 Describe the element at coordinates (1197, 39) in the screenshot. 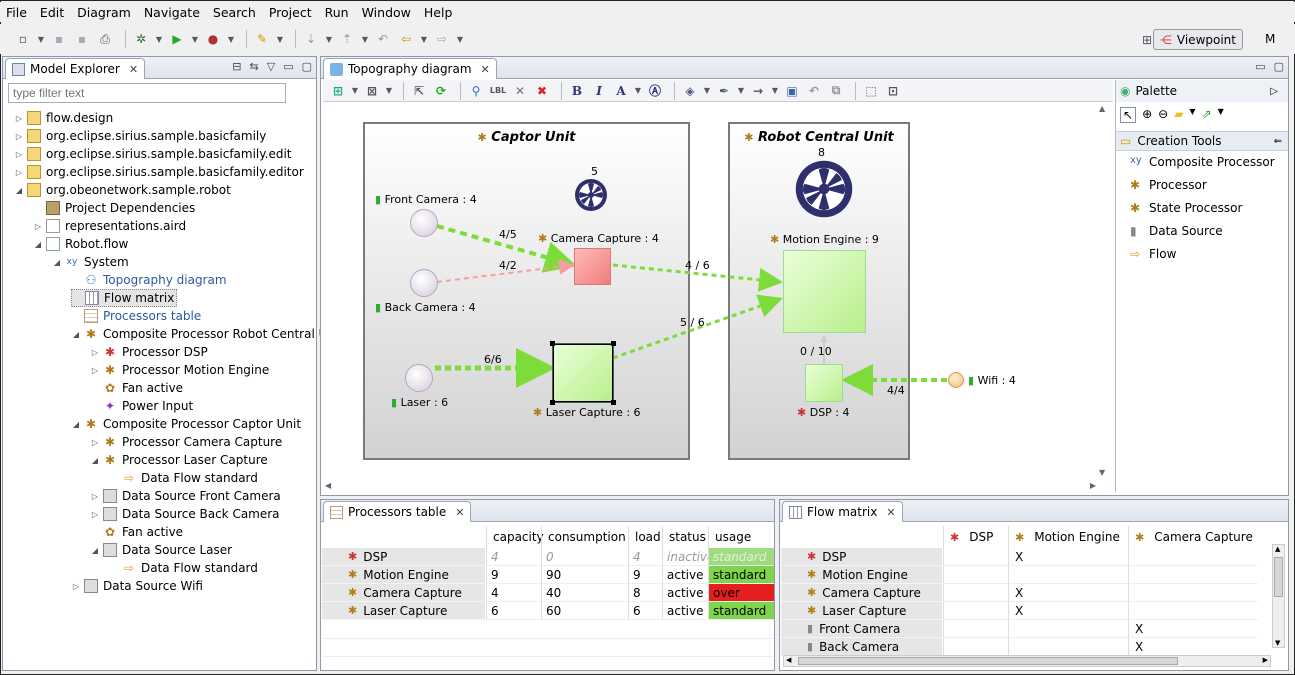

I see `viewpoint-perspective-button: ⋲ Viewpoint` at that location.